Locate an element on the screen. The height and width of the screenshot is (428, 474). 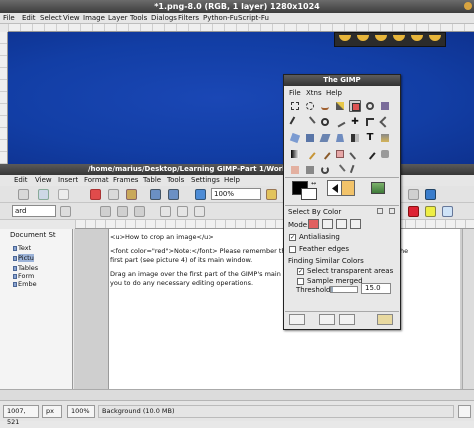
menu-script-fu: Script-Fu is located at coordinates (253, 18).